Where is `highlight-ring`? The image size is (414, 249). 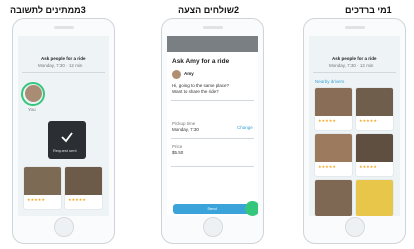
highlight-ring is located at coordinates (33, 94).